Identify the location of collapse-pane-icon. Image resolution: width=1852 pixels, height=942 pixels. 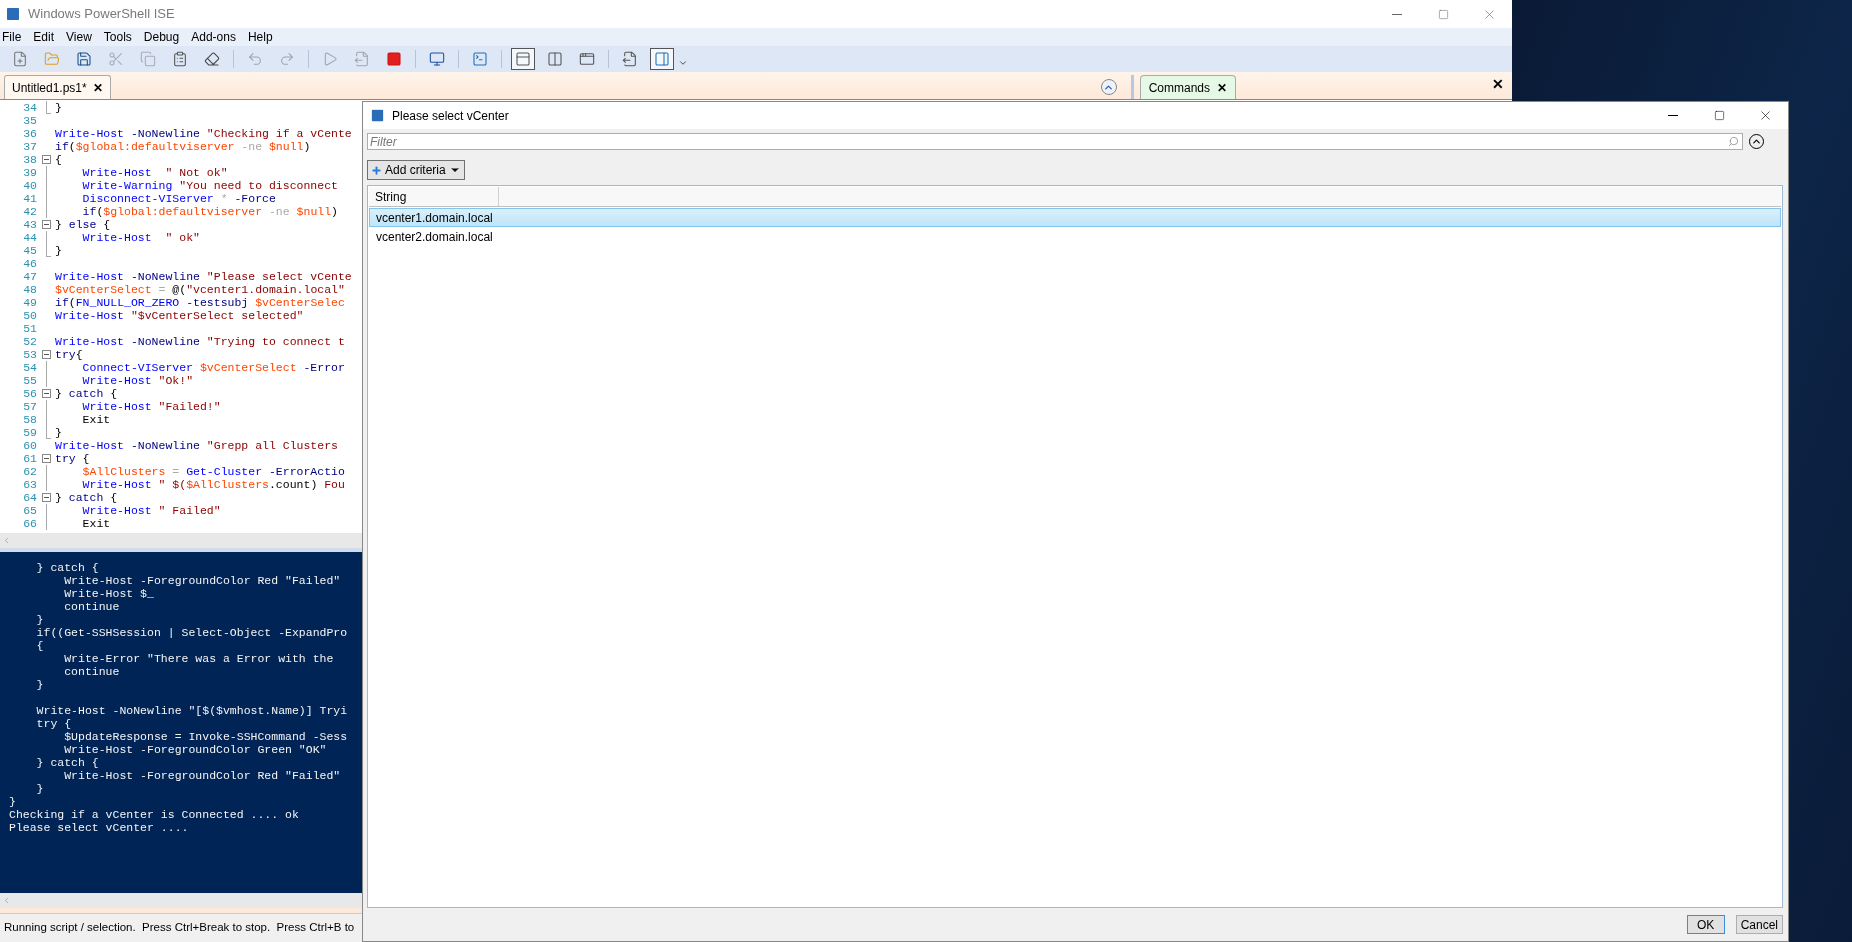
(1108, 87).